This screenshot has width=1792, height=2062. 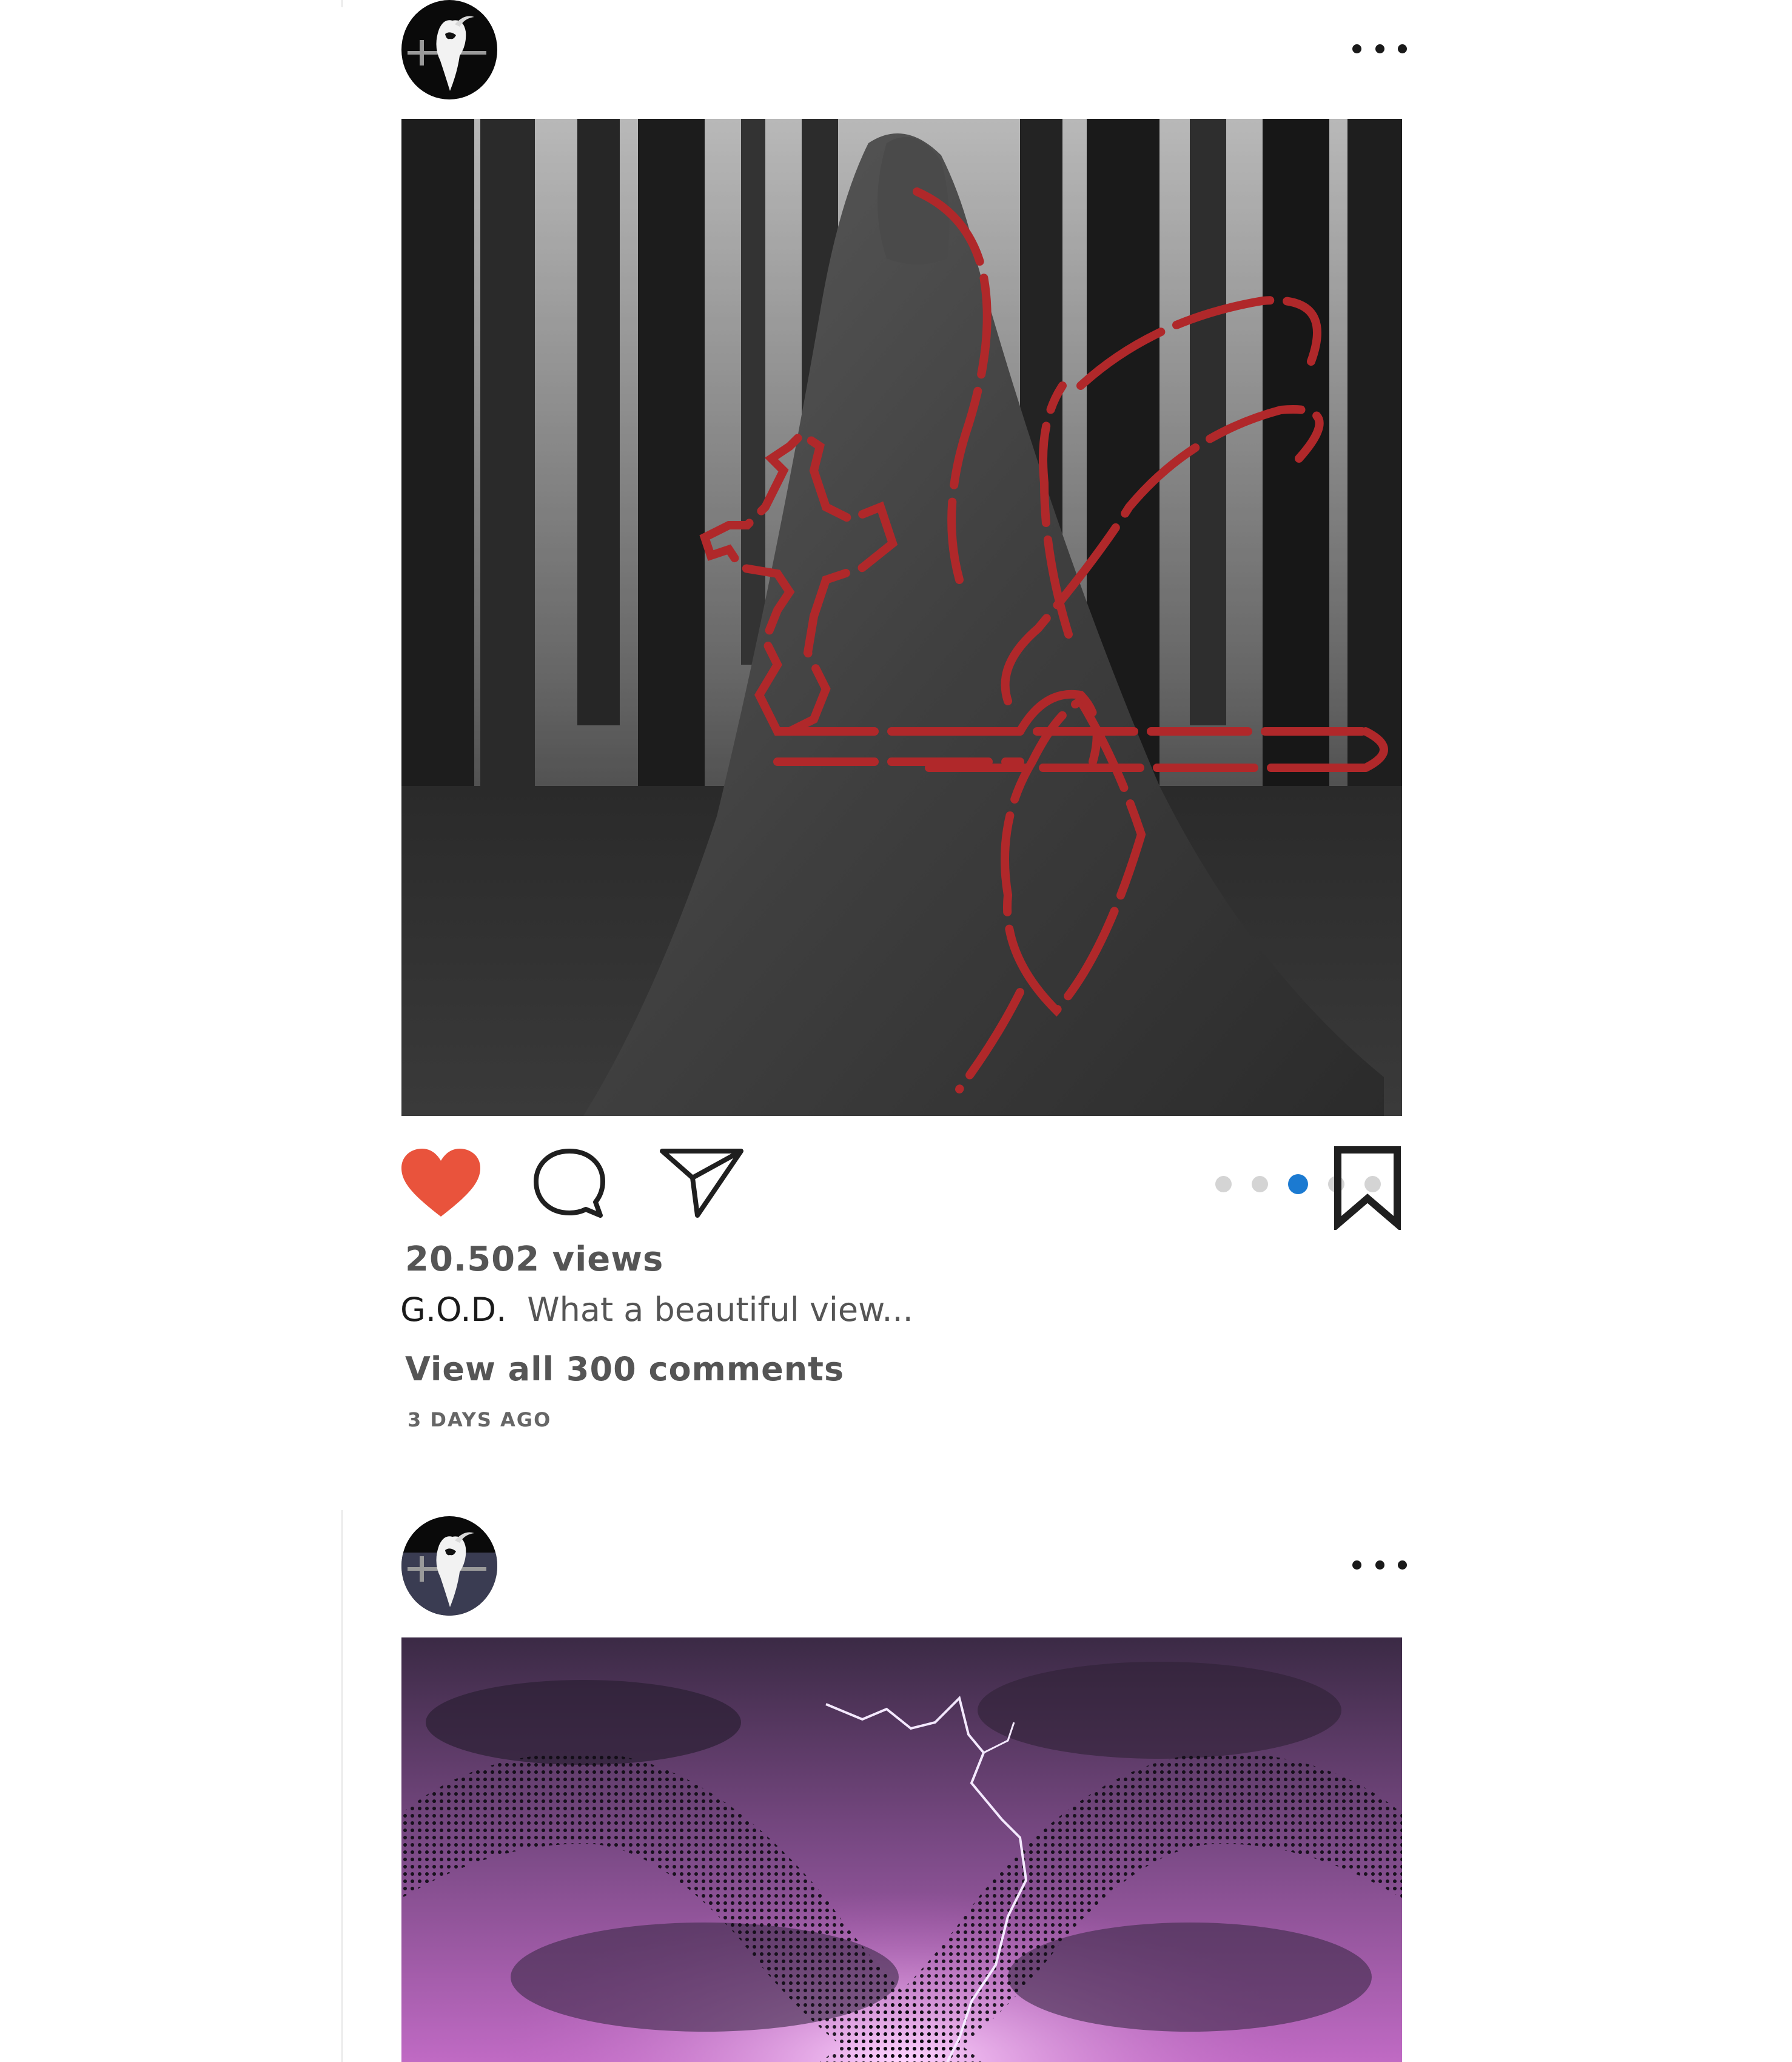 I want to click on view-count: 20.502 views, so click(x=534, y=1259).